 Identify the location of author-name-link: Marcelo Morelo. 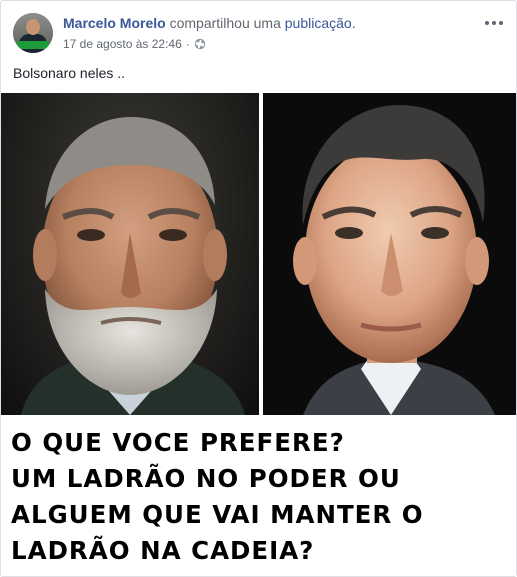
(114, 23).